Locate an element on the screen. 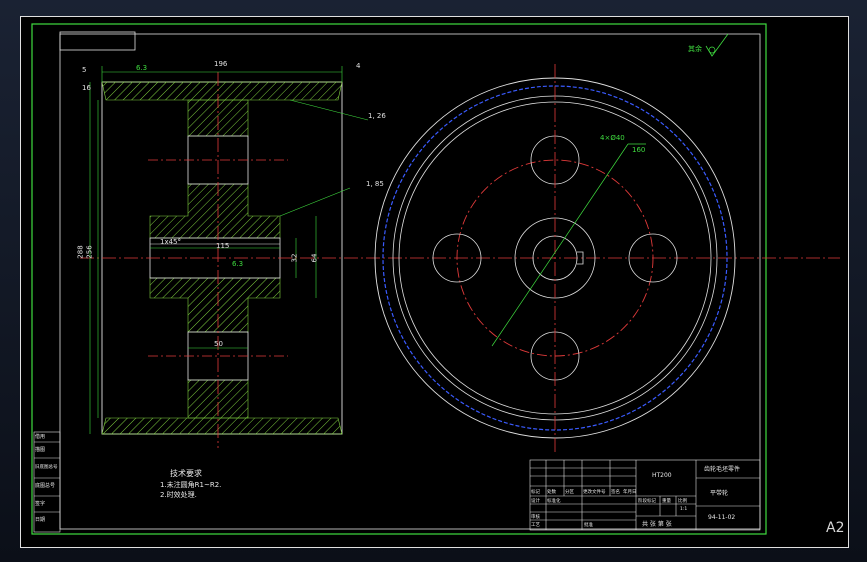  dim-256: 256 is located at coordinates (89, 252).